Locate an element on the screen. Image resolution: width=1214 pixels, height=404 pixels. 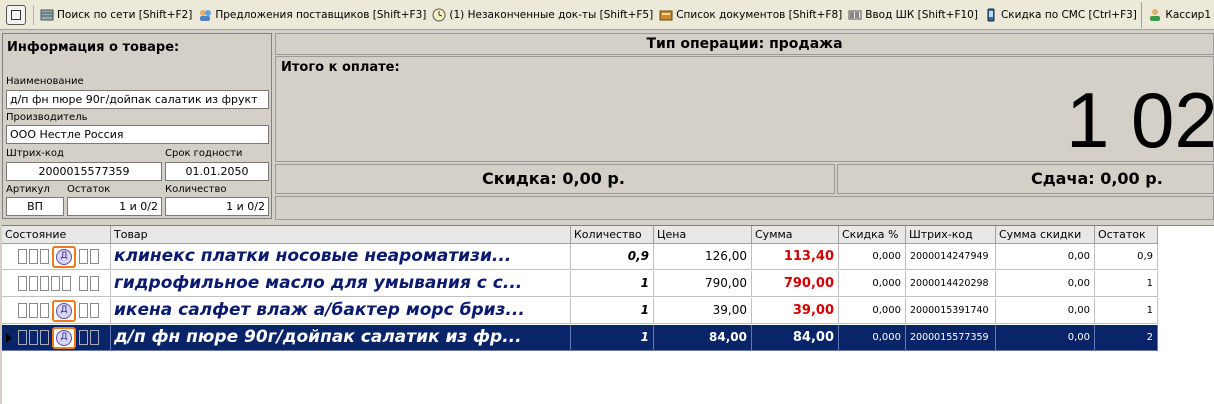
barcode-cell: 2000014247949 is located at coordinates (951, 257).